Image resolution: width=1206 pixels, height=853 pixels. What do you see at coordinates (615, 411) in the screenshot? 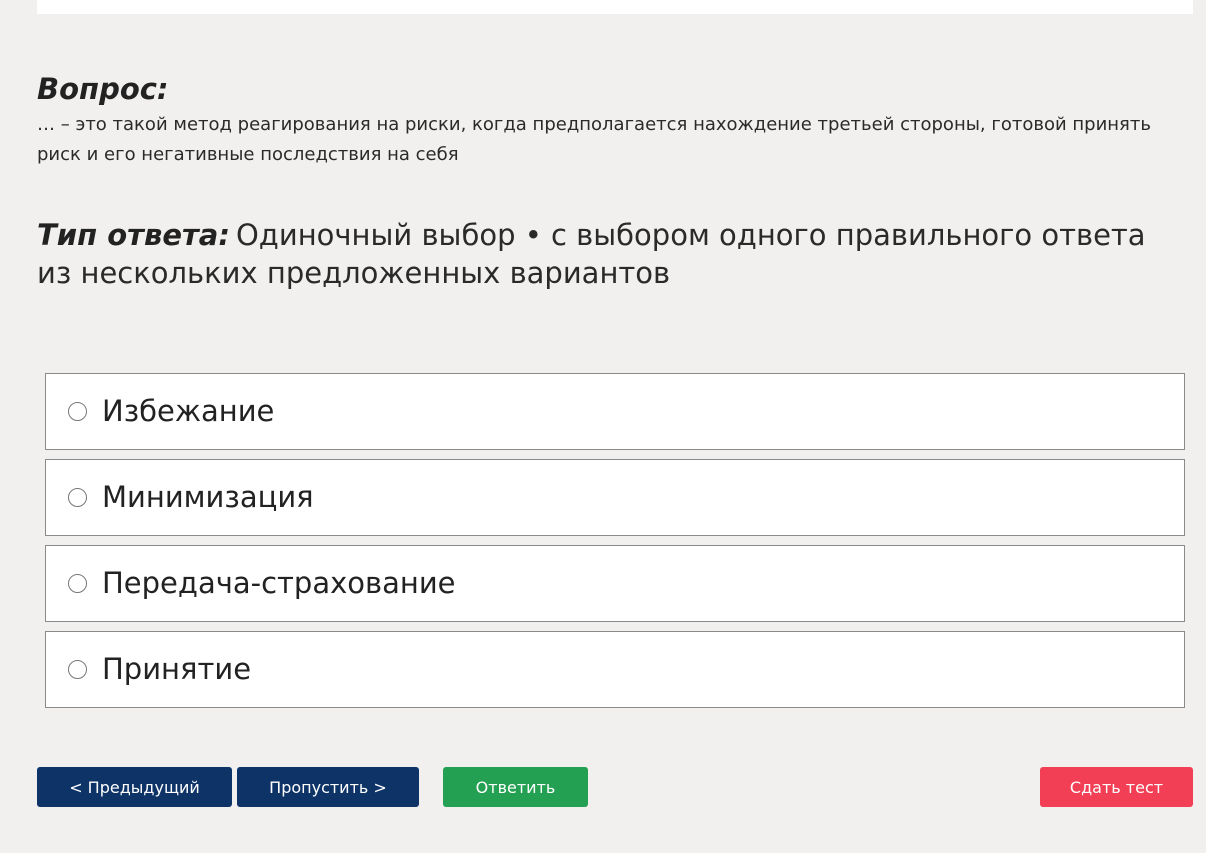
I see `answer-option: Избежание` at bounding box center [615, 411].